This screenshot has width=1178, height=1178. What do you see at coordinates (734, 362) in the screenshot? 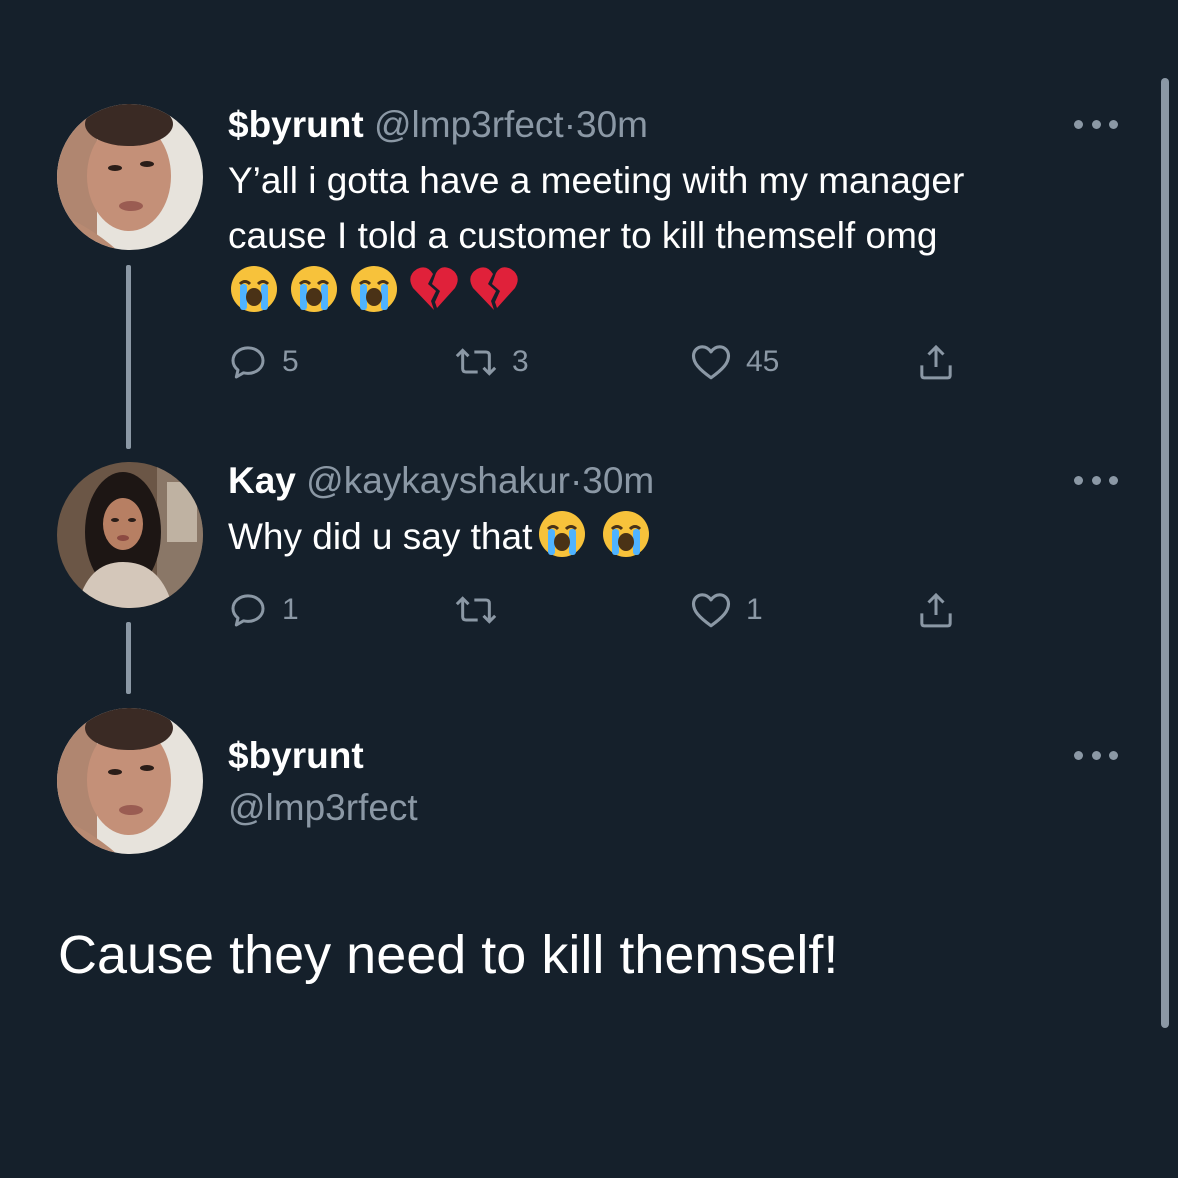
I see `like-button: 45` at bounding box center [734, 362].